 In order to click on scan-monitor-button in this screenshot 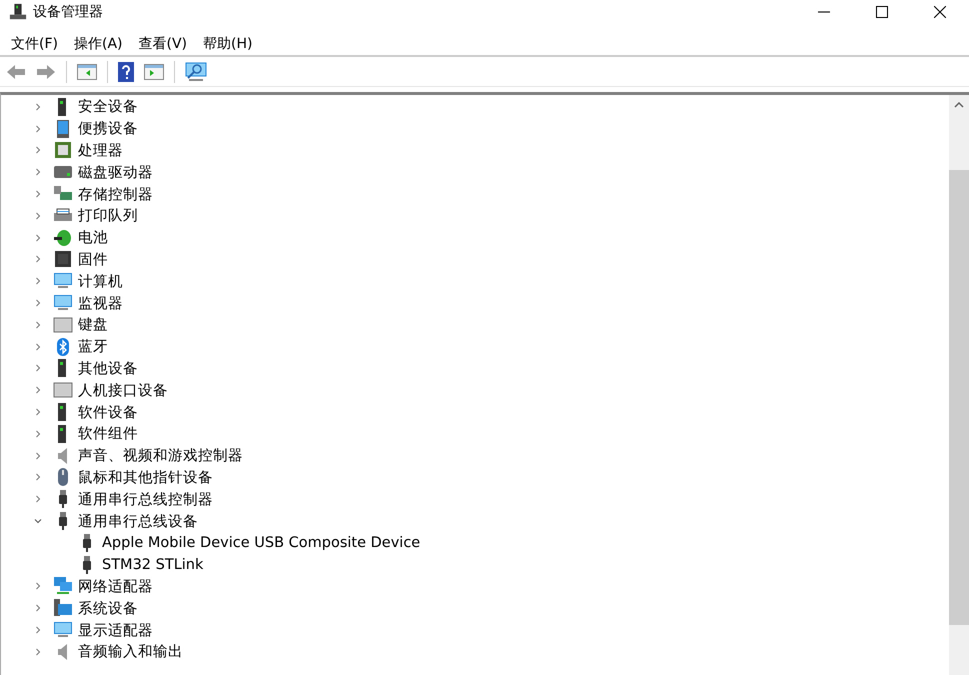, I will do `click(196, 72)`.